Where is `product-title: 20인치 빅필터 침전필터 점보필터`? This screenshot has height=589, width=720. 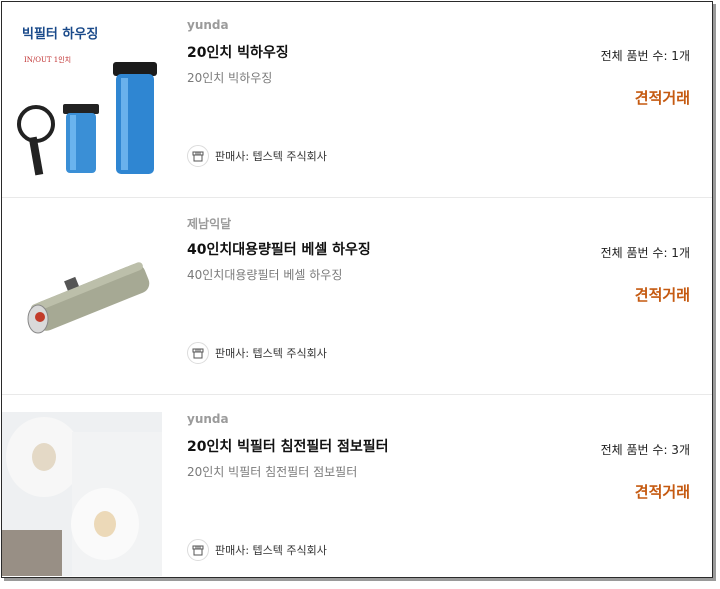
product-title: 20인치 빅필터 침전필터 점보필터 is located at coordinates (288, 446).